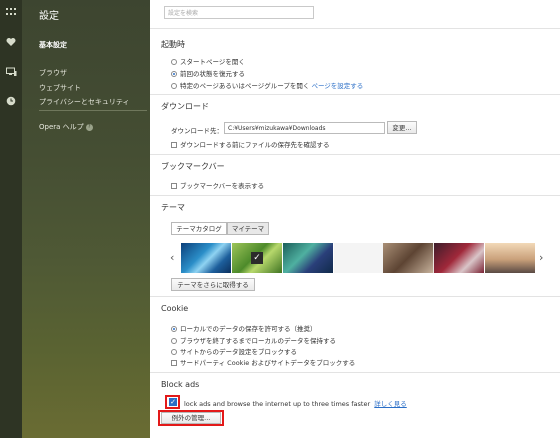 The height and width of the screenshot is (438, 560). Describe the element at coordinates (11, 73) in the screenshot. I see `devices-icon` at that location.